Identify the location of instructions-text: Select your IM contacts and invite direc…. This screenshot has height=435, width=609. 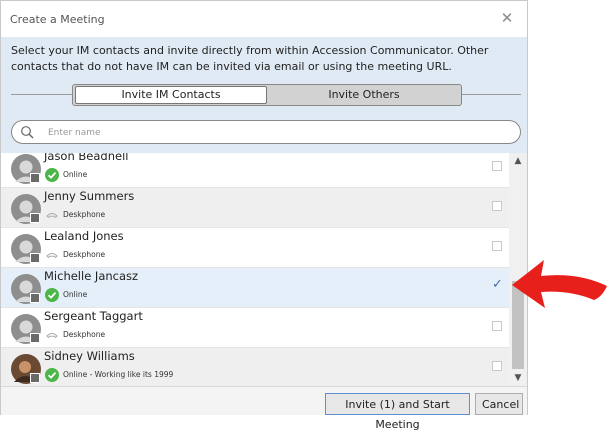
(250, 58).